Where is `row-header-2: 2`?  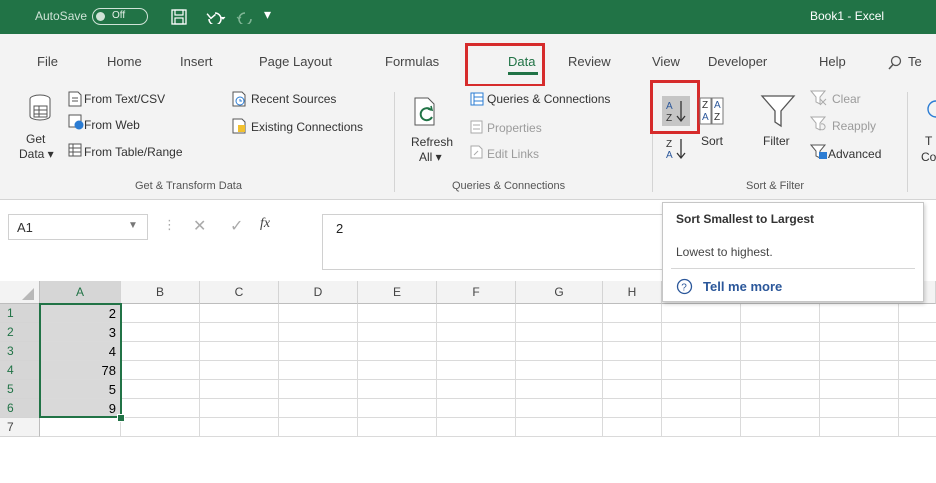
row-header-2: 2 is located at coordinates (20, 332).